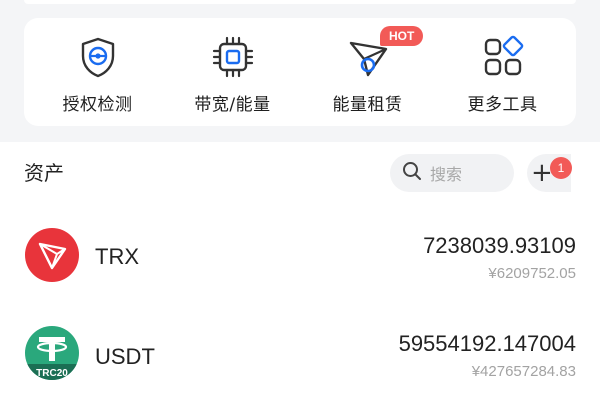 This screenshot has width=600, height=400. What do you see at coordinates (232, 105) in the screenshot?
I see `tool-label: 带宽/能量` at bounding box center [232, 105].